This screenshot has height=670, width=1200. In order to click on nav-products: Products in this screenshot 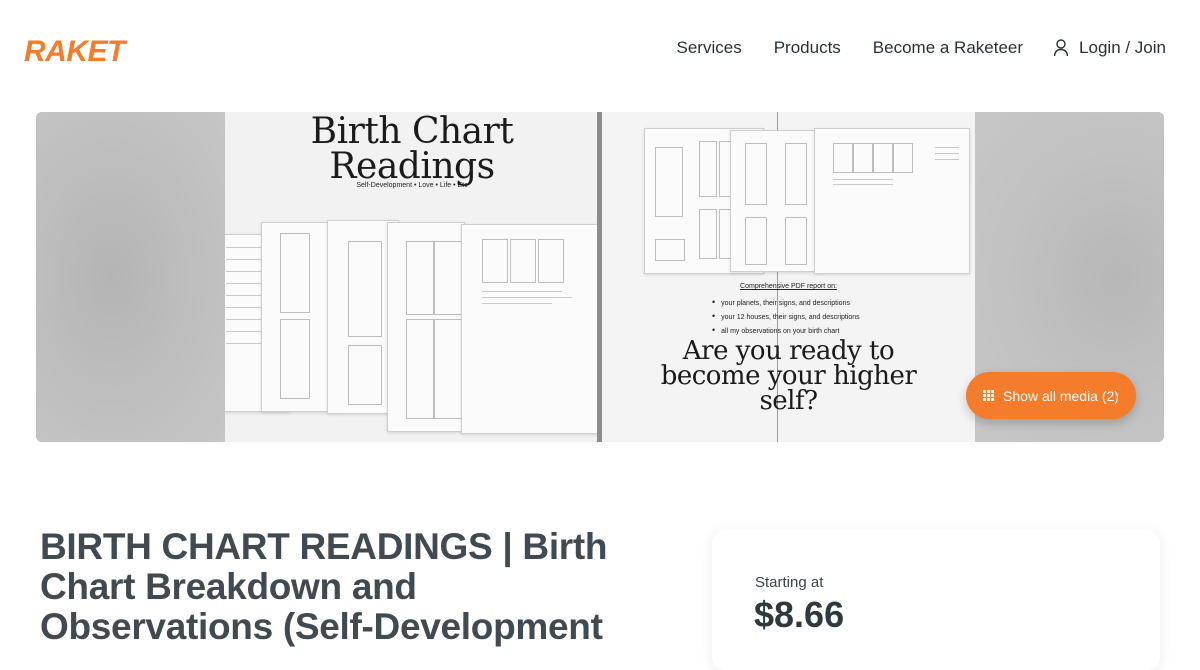, I will do `click(807, 48)`.